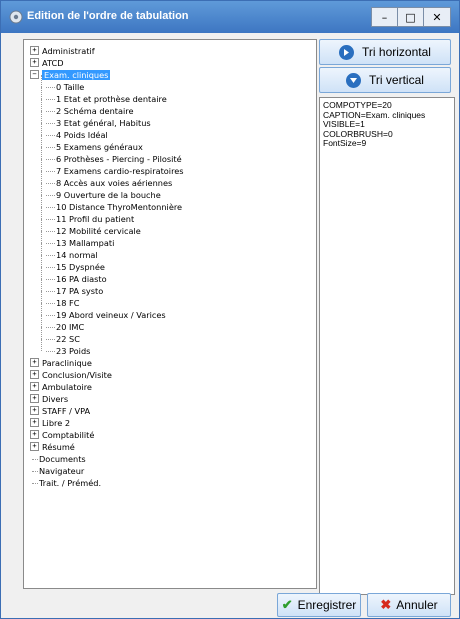  Describe the element at coordinates (107, 423) in the screenshot. I see `tree-root-item: + Libre 2` at that location.